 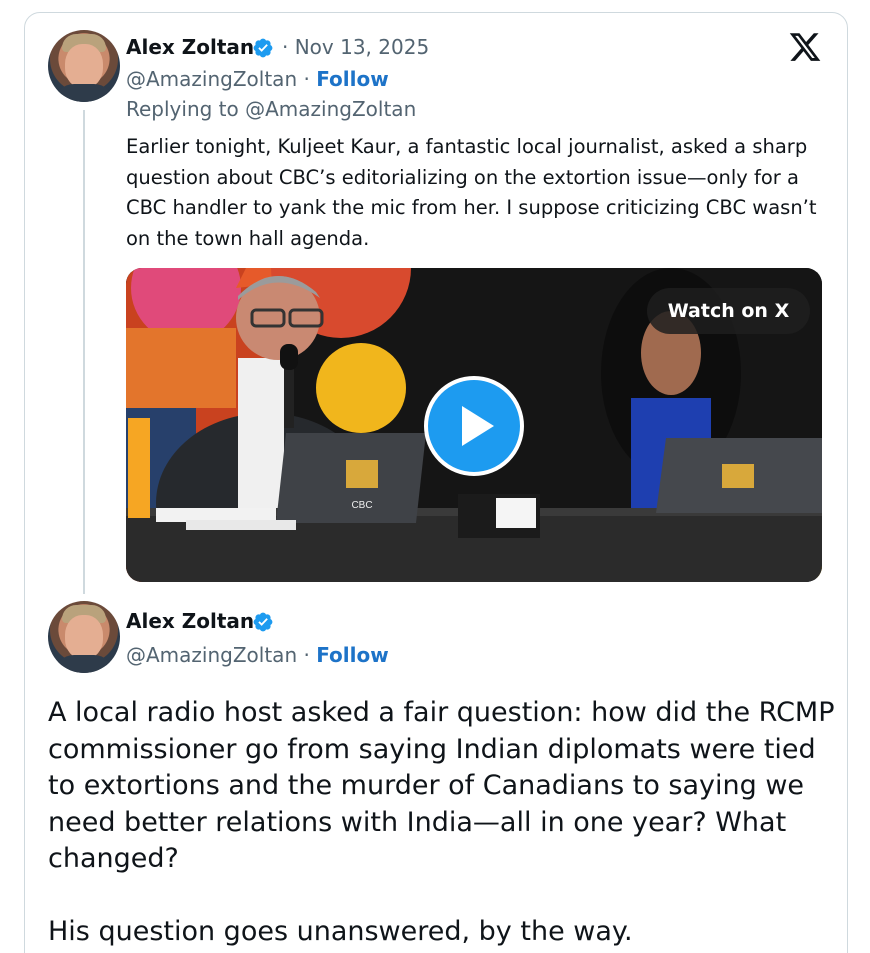 What do you see at coordinates (84, 66) in the screenshot?
I see `author-avatar` at bounding box center [84, 66].